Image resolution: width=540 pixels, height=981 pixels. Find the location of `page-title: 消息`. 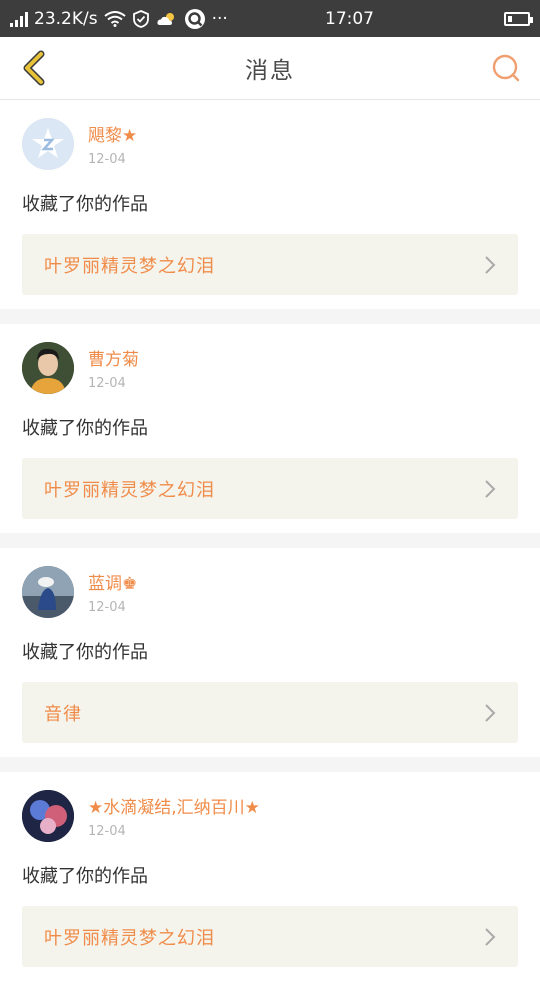

page-title: 消息 is located at coordinates (270, 71).